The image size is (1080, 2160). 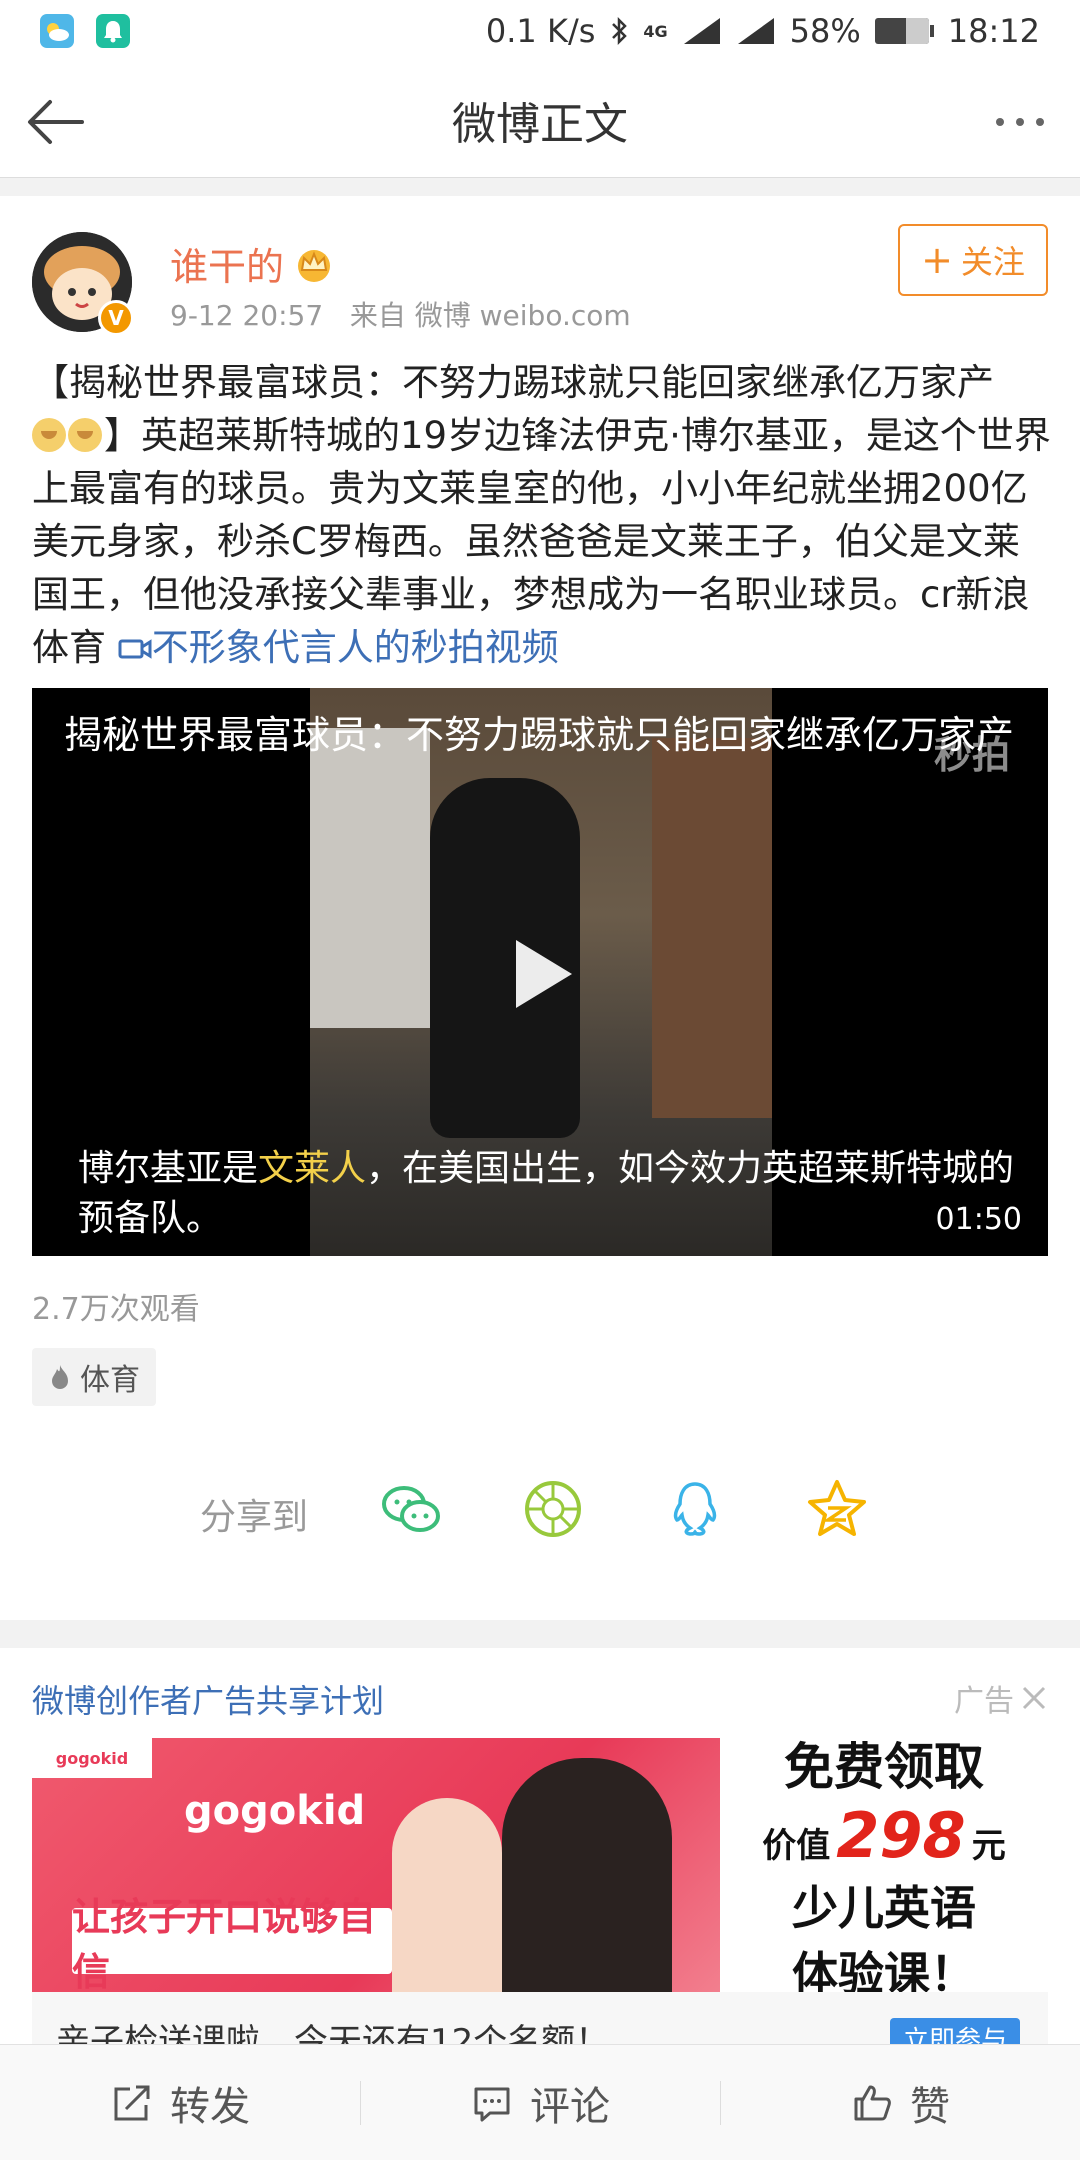 What do you see at coordinates (57, 31) in the screenshot?
I see `weather-app-icon` at bounding box center [57, 31].